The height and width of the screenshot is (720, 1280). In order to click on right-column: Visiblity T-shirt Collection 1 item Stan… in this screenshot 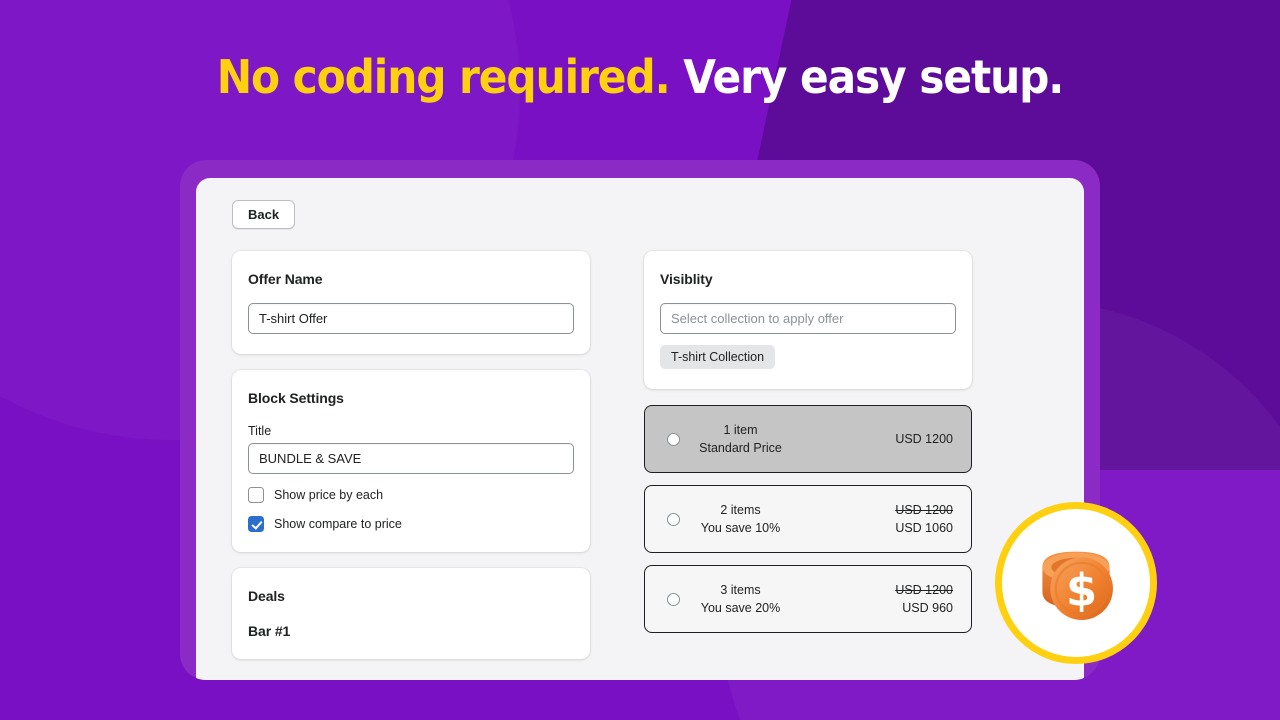, I will do `click(808, 448)`.